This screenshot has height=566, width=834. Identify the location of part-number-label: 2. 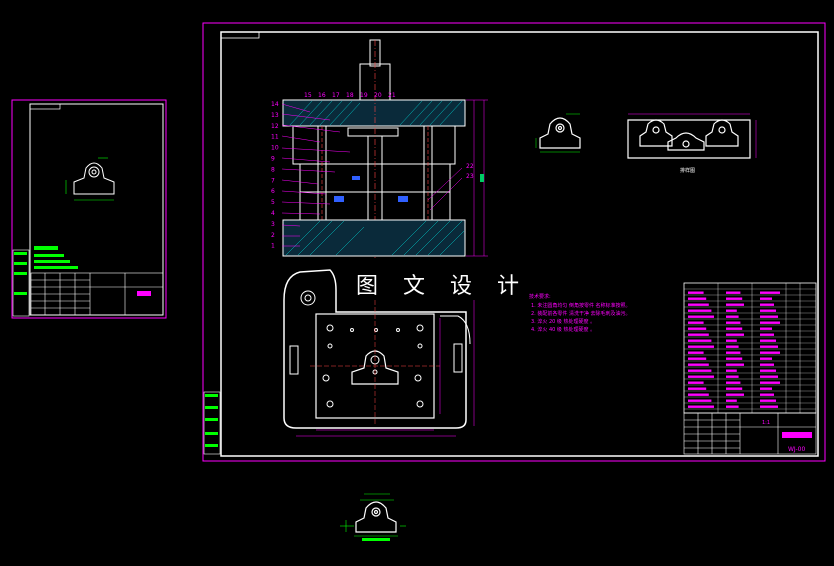
(273, 235).